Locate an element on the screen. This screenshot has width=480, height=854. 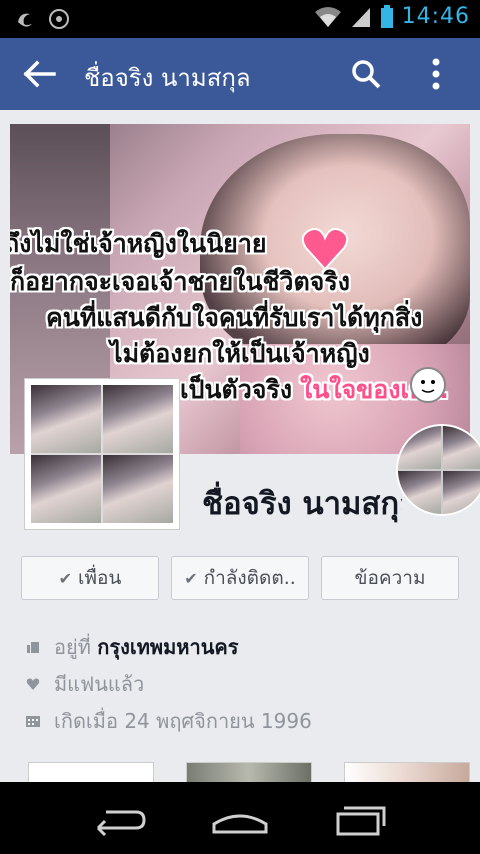
dark-mode-icon is located at coordinates (25, 19).